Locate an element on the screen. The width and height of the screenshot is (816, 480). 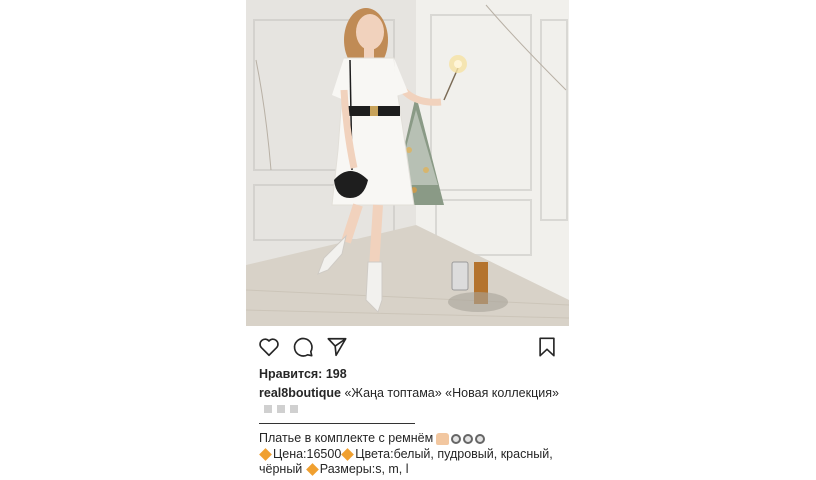
post-actions is located at coordinates (407, 347).